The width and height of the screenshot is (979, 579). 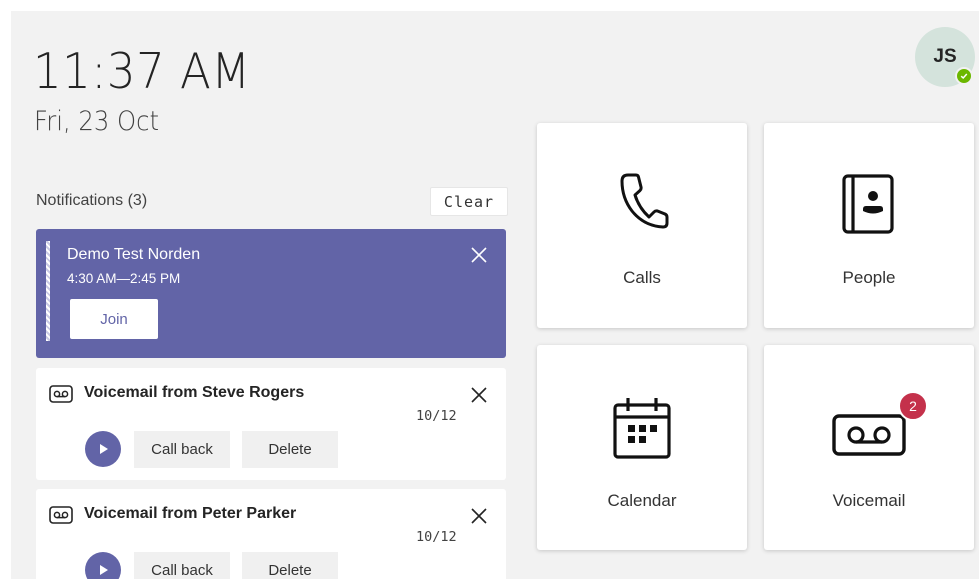 I want to click on join-button: Join, so click(x=114, y=319).